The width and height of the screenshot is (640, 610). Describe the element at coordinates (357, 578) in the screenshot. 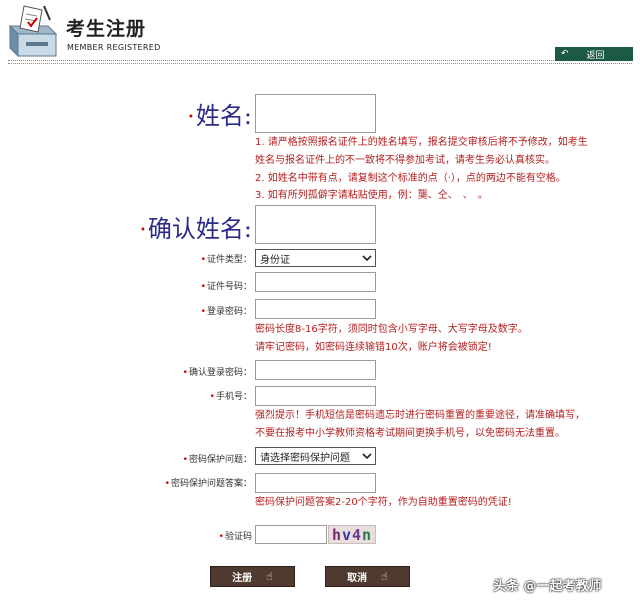

I see `cancel-button-label: 取消` at that location.